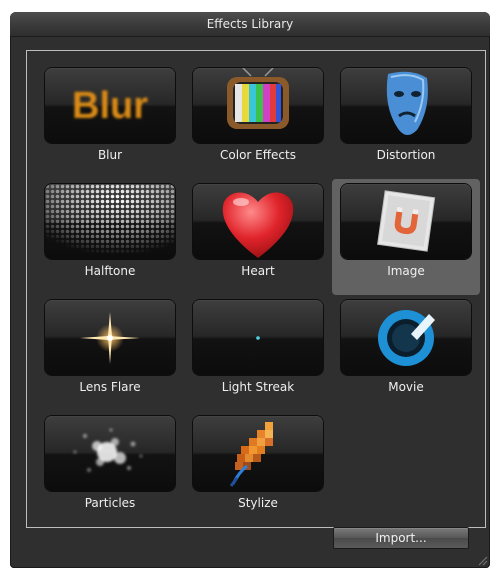 The image size is (493, 570). What do you see at coordinates (108, 450) in the screenshot?
I see `particles-icon` at bounding box center [108, 450].